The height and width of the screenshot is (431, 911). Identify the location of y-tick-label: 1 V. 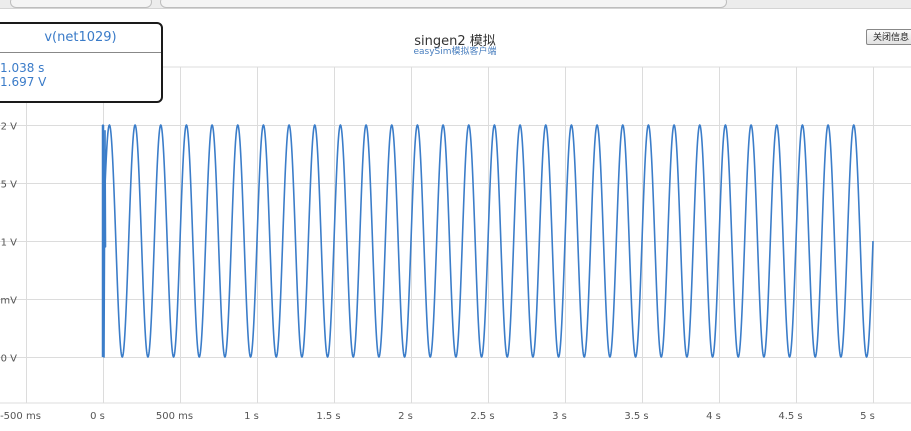
(9, 243).